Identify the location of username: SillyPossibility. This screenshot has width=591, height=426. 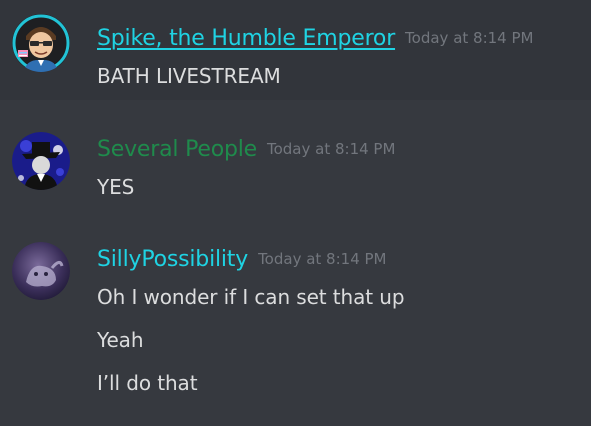
(172, 259).